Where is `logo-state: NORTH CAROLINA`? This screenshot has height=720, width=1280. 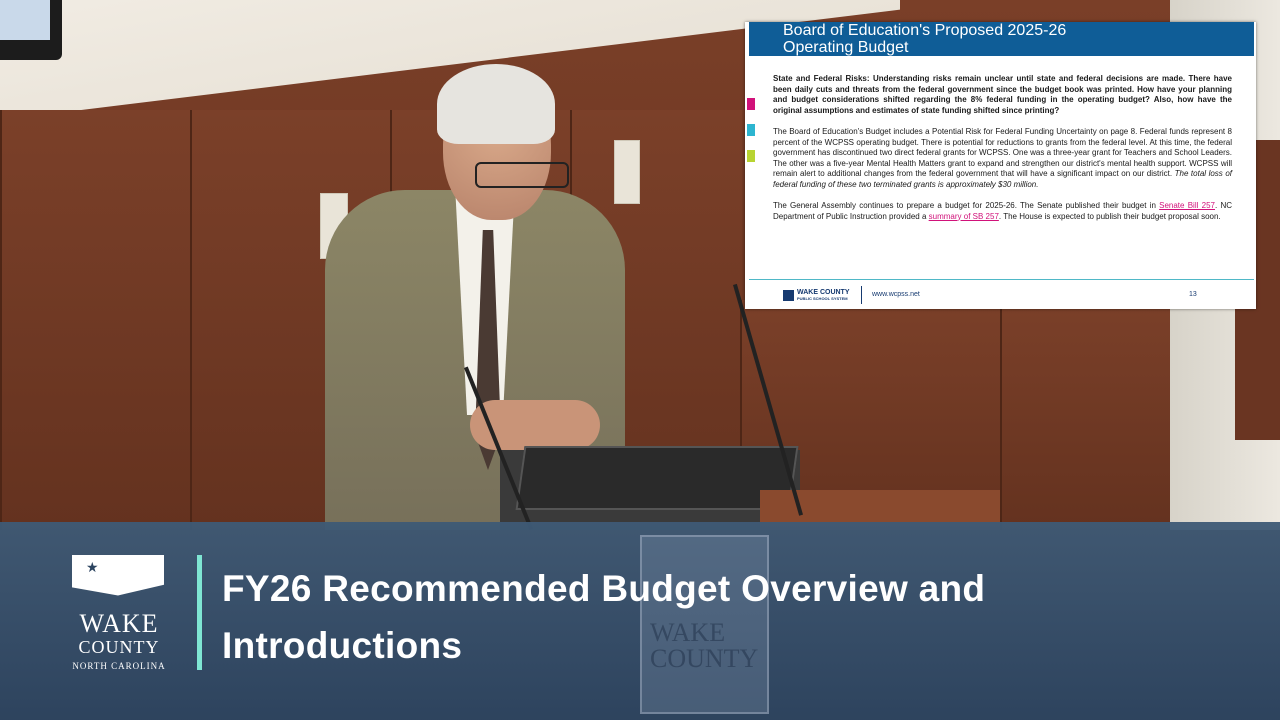 logo-state: NORTH CAROLINA is located at coordinates (119, 666).